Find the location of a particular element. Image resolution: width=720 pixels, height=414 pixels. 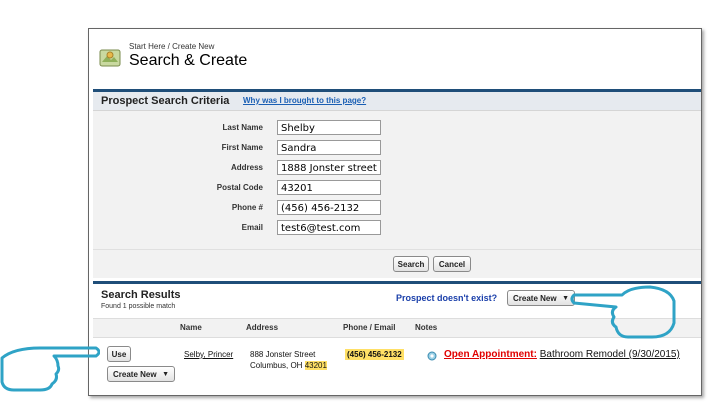

postal-code-row: Postal Code 43201 is located at coordinates (397, 189).